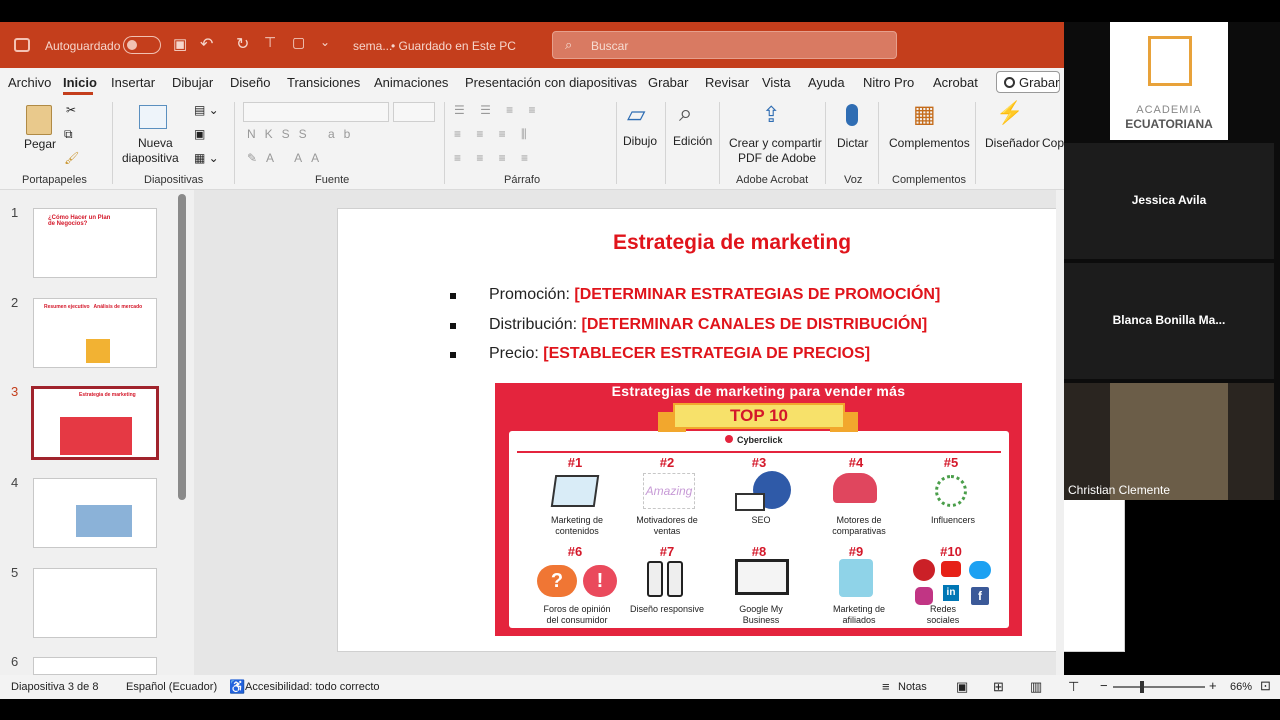  What do you see at coordinates (924, 114) in the screenshot?
I see `add-ins-icon: ▦` at bounding box center [924, 114].